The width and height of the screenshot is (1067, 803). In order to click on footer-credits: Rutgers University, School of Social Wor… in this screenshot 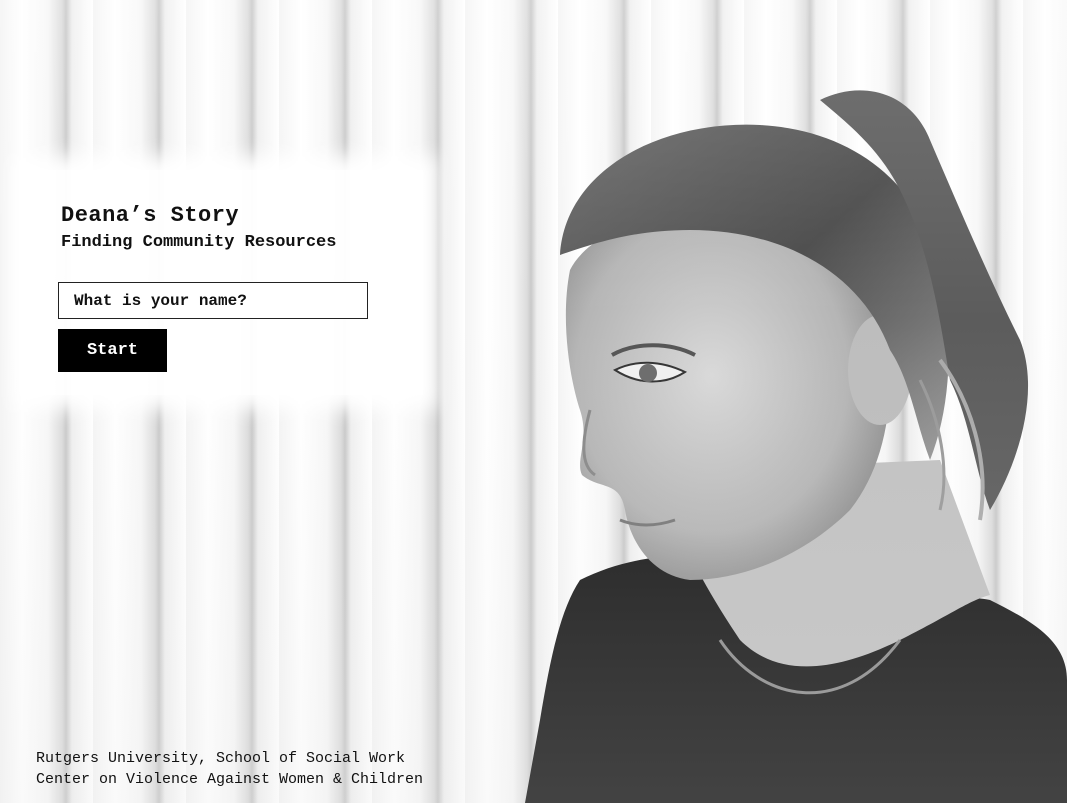, I will do `click(229, 769)`.